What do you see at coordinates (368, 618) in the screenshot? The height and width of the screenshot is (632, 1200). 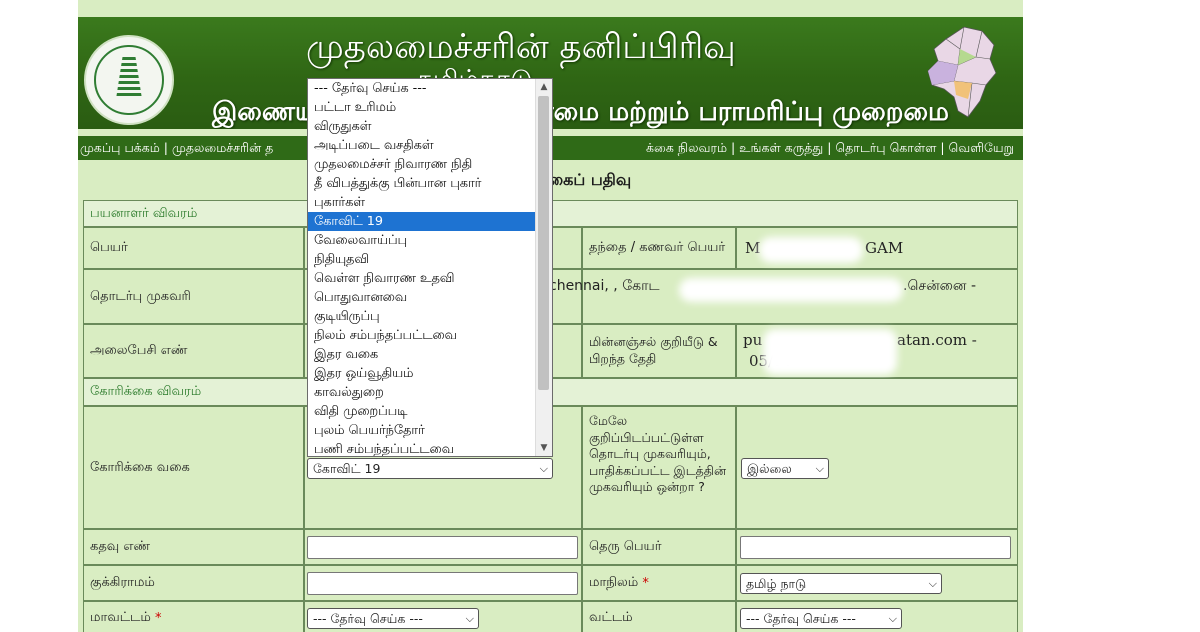 I see `district-selected: --- தேர்வு செய்க ---` at bounding box center [368, 618].